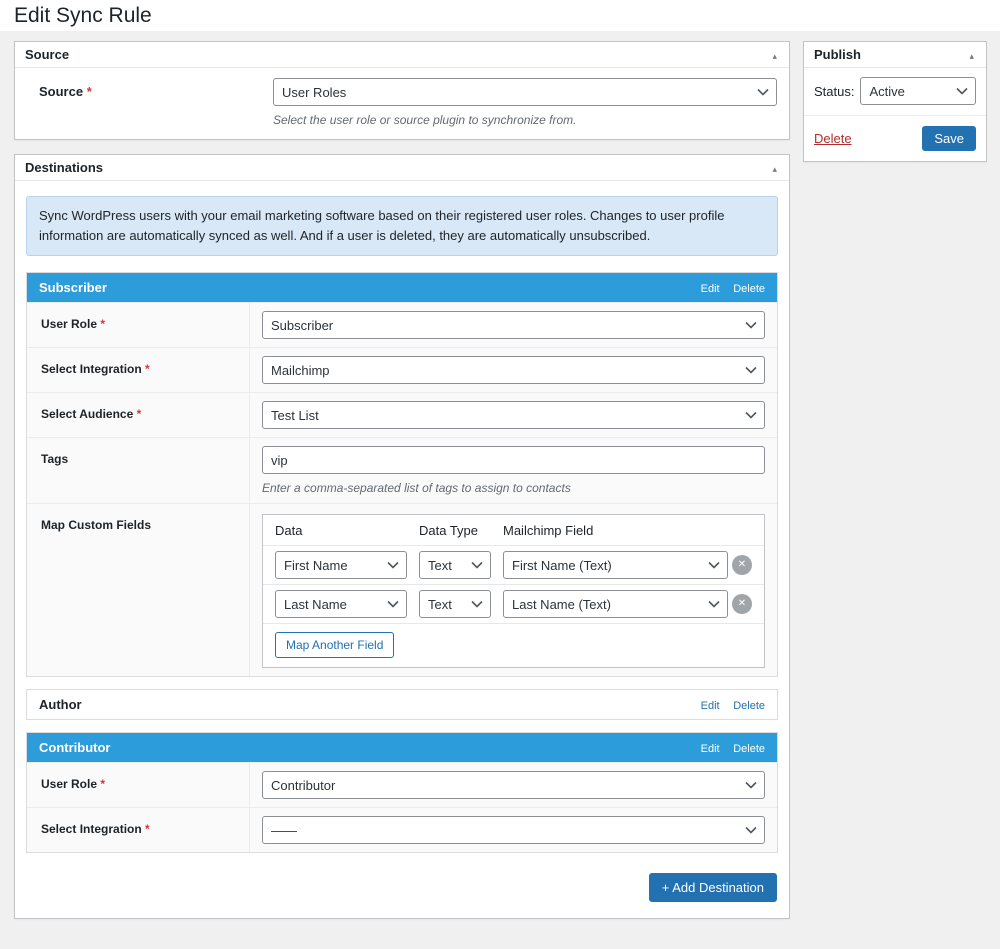 Image resolution: width=1000 pixels, height=949 pixels. Describe the element at coordinates (895, 55) in the screenshot. I see `publish-panel-header: Publish ▴` at that location.